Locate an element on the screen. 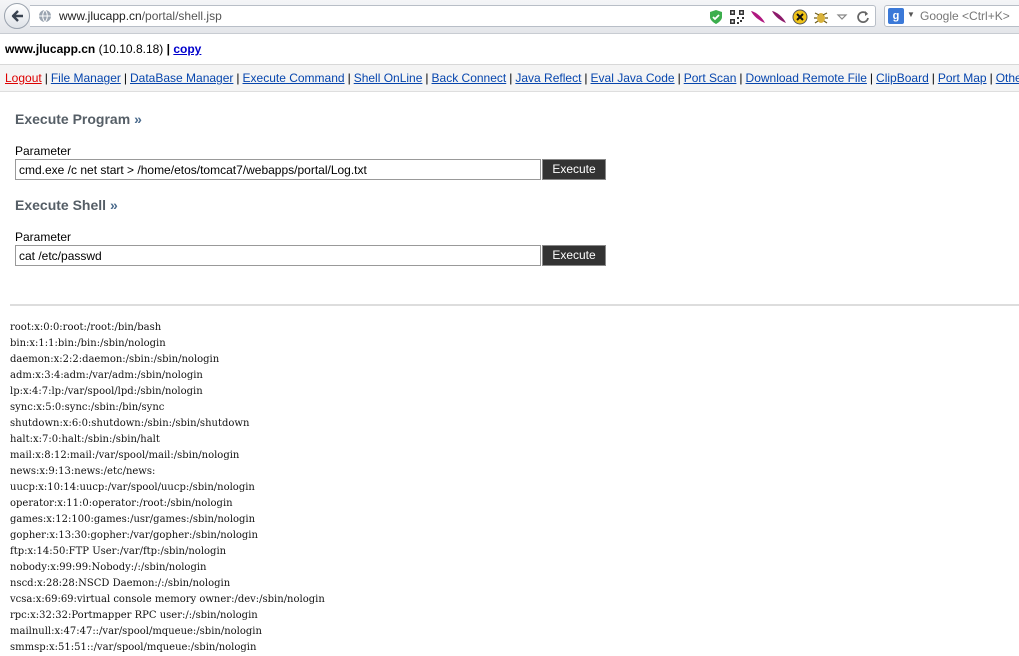 This screenshot has height=656, width=1019. output-line: root:x:0:0:root:/root:/bin/bash is located at coordinates (86, 327).